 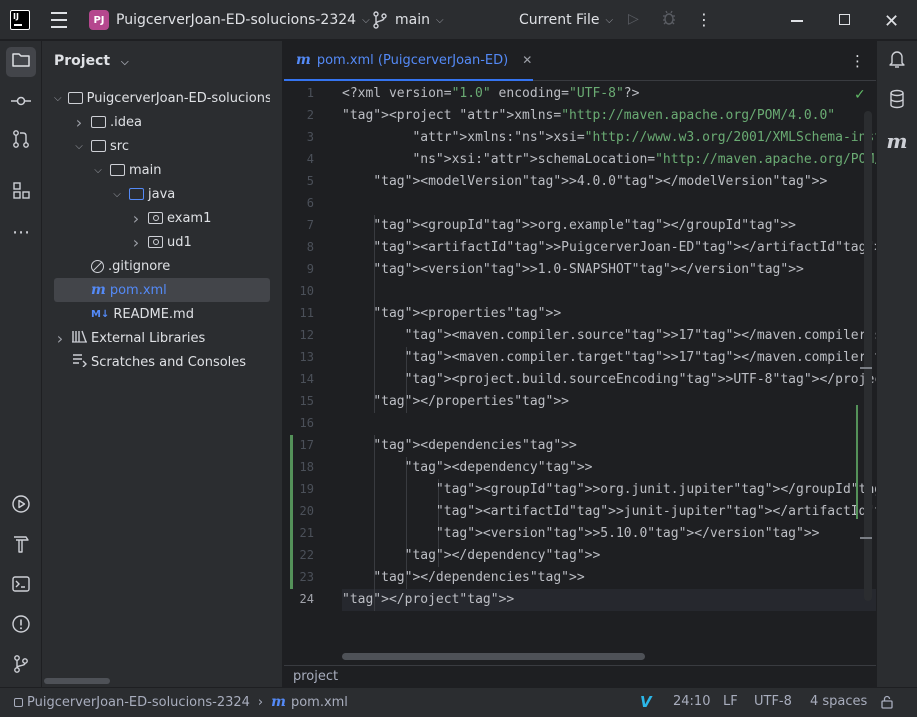 I want to click on pull-requests-tool-button, so click(x=21, y=141).